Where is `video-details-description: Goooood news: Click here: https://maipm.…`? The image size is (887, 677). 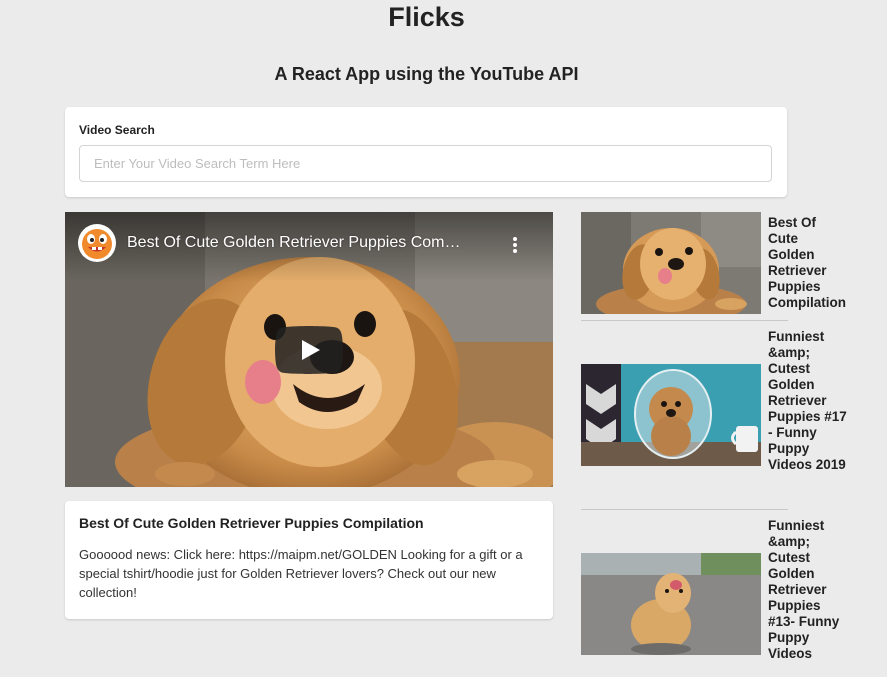
video-details-description: Goooood news: Click here: https://maipm.… is located at coordinates (301, 573).